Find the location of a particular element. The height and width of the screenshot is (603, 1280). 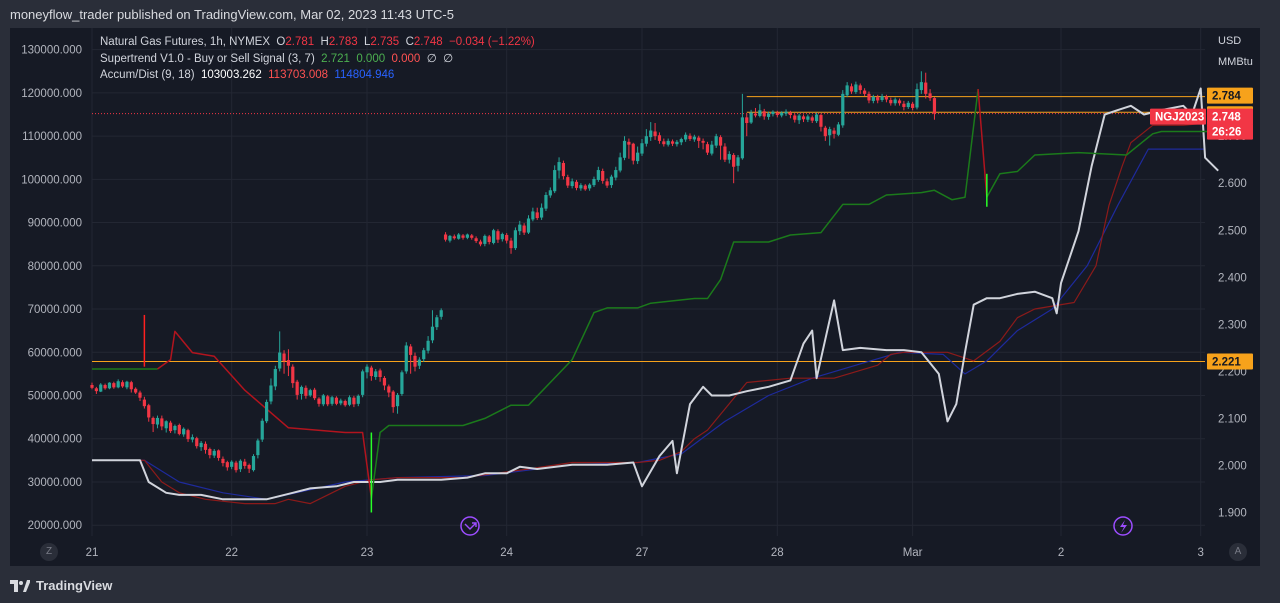

accum-dist-value-1: 103003.262 is located at coordinates (231, 75).